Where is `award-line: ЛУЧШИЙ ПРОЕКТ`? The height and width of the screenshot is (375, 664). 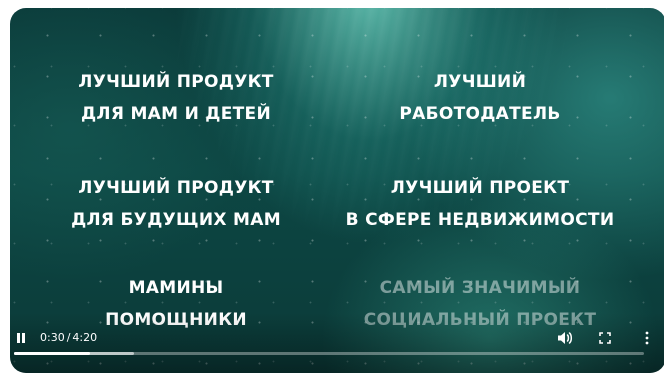 award-line: ЛУЧШИЙ ПРОЕКТ is located at coordinates (480, 188).